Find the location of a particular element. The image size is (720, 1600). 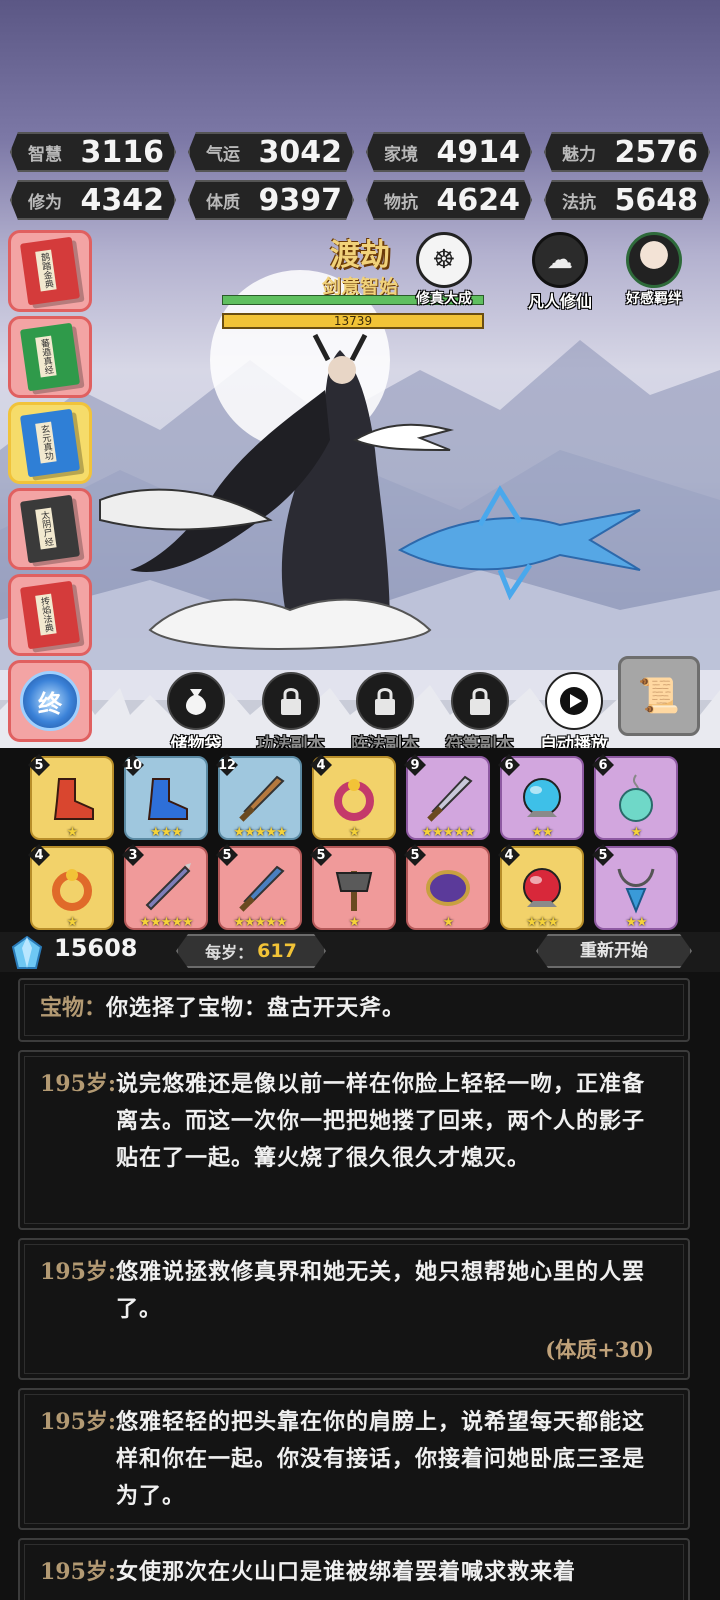

stat-value: 4342 is located at coordinates (122, 200).